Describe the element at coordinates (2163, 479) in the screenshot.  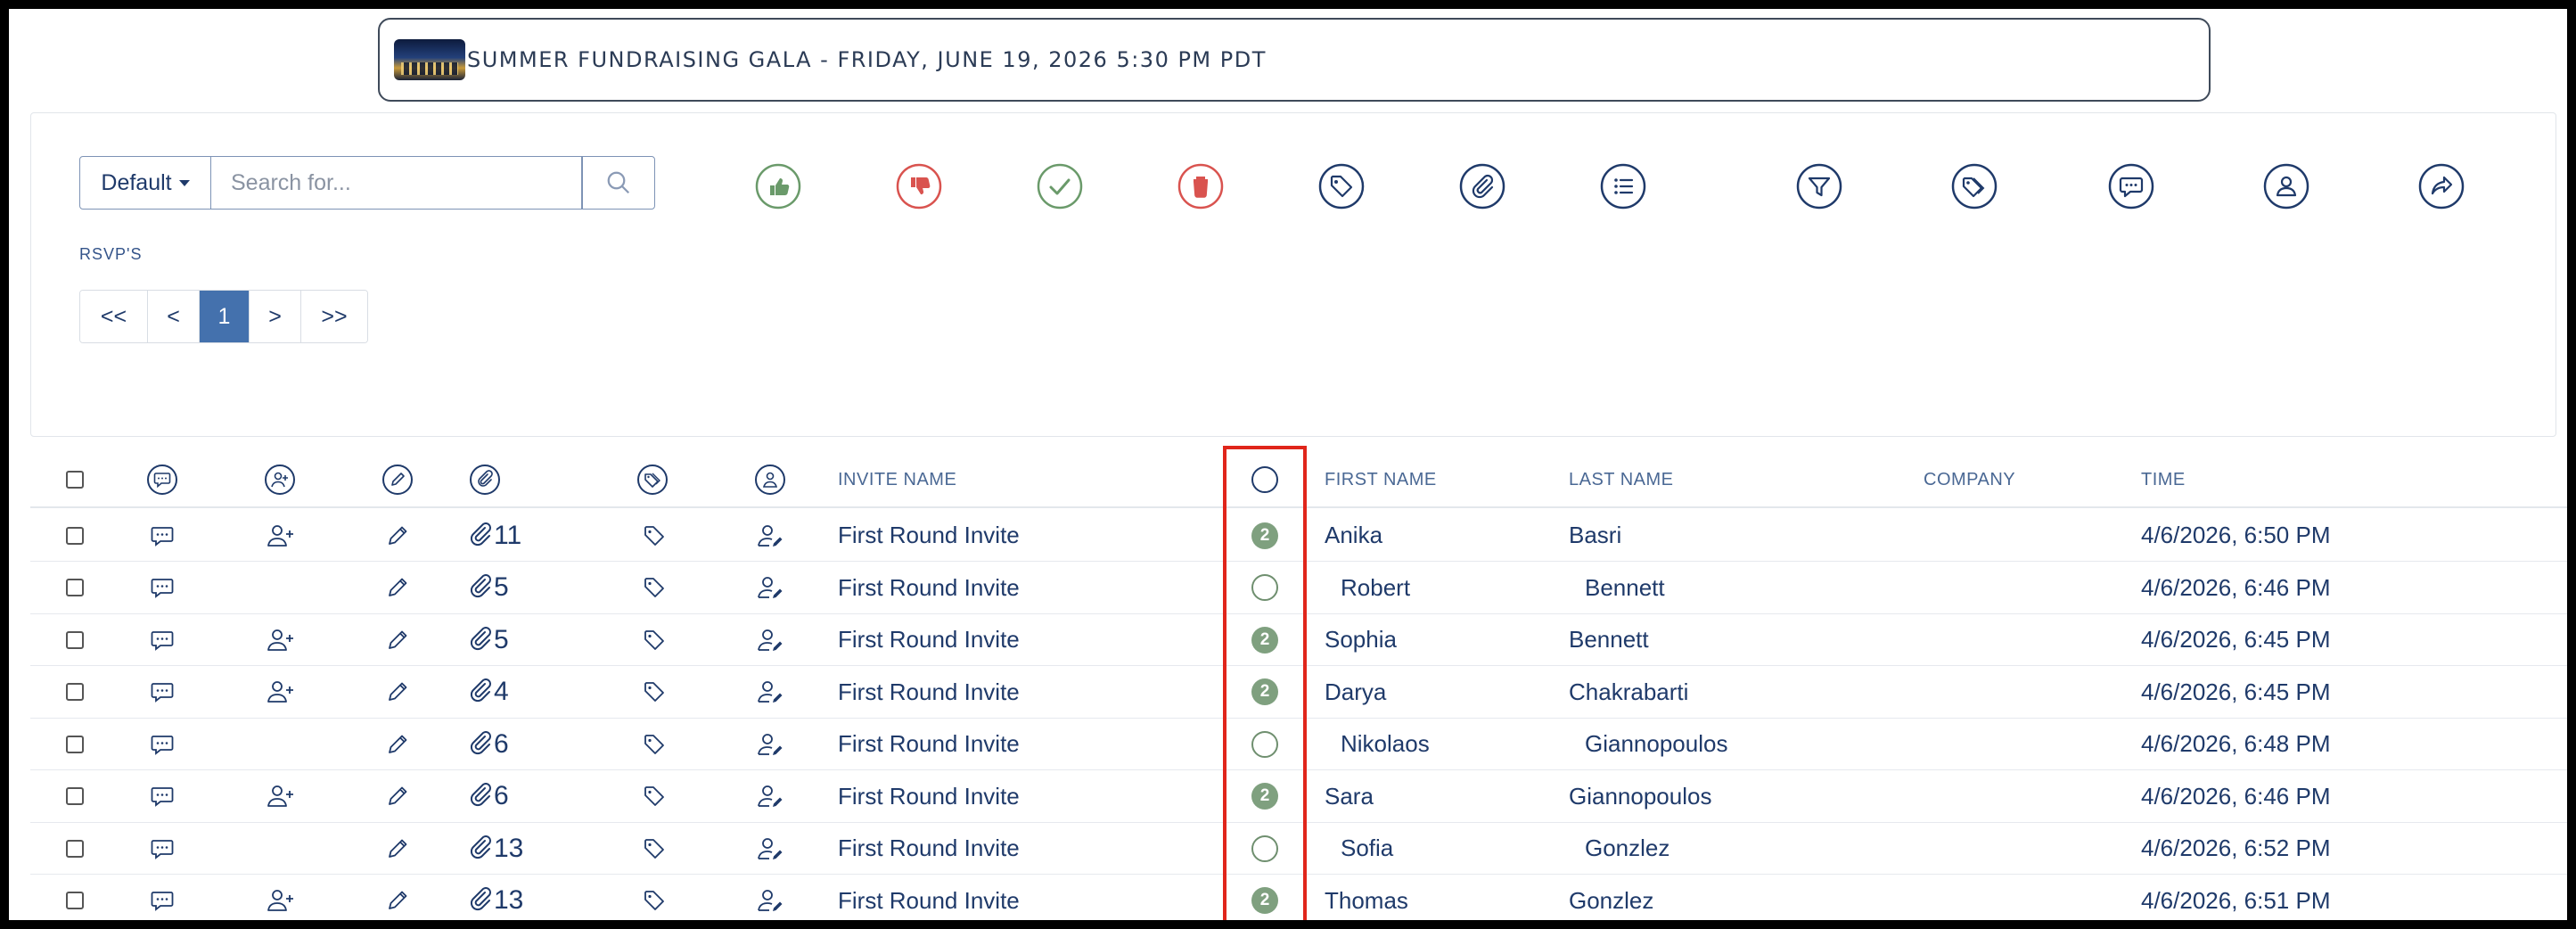
I see `header-time: TIME` at that location.